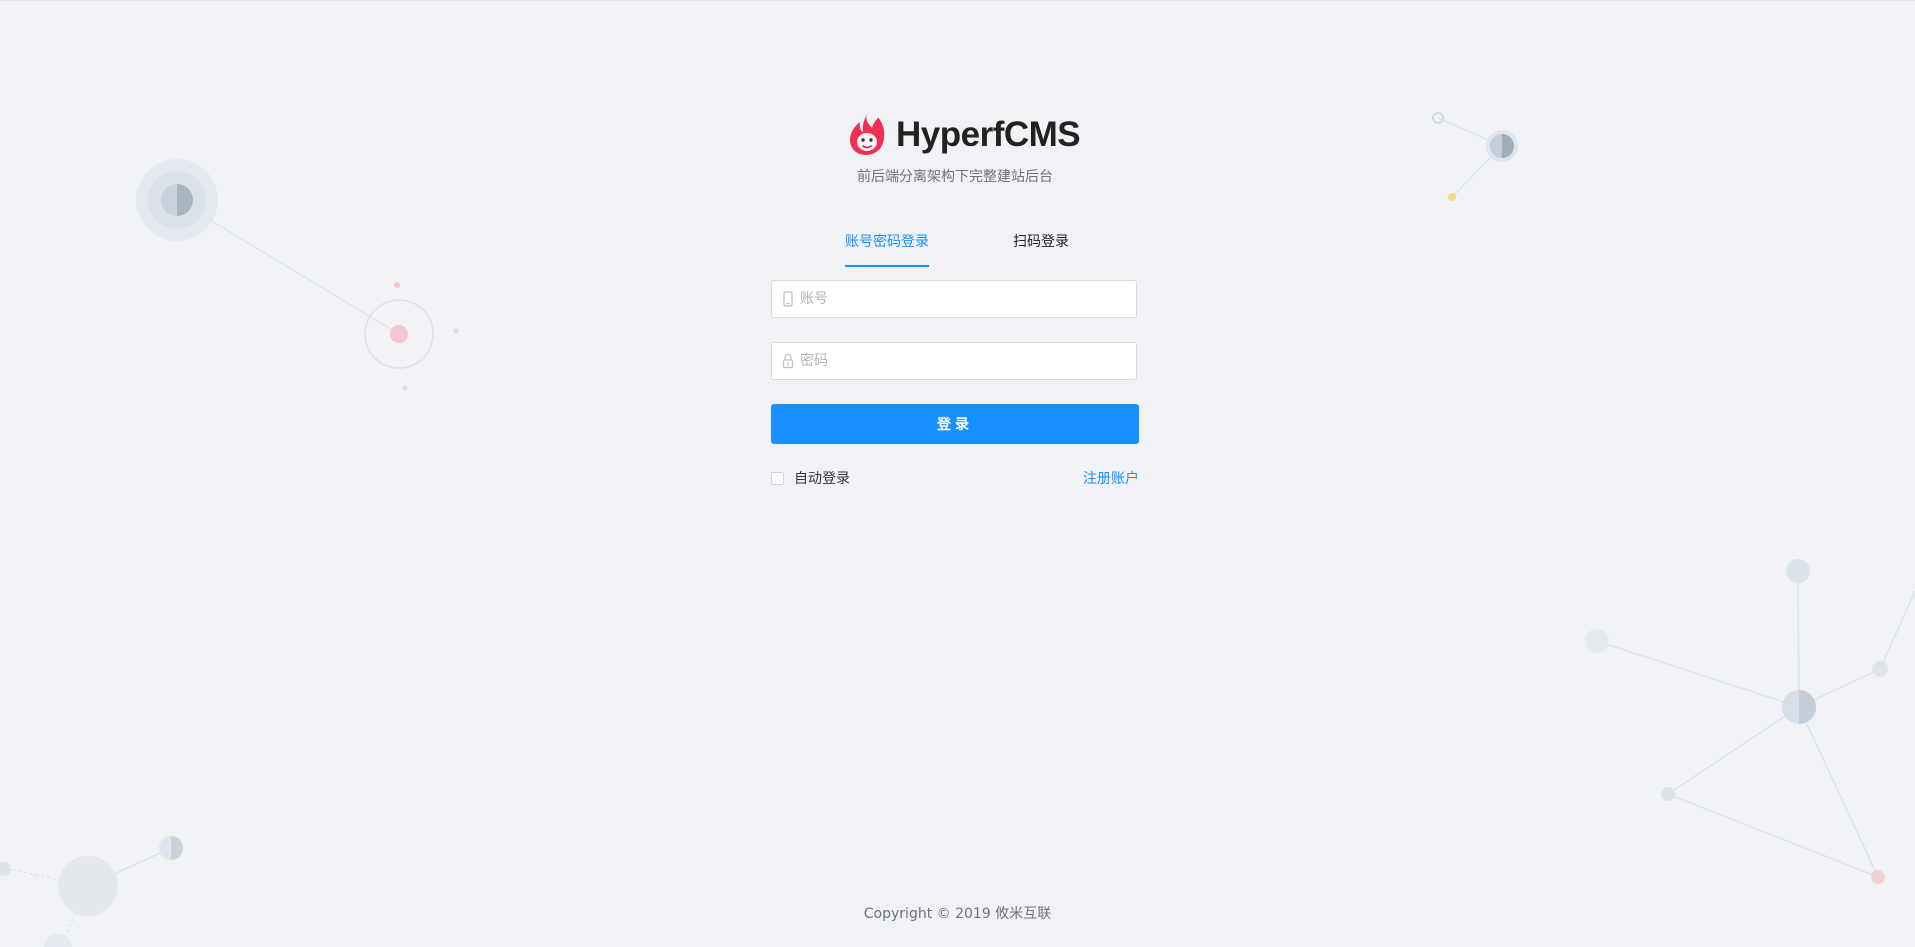 This screenshot has width=1915, height=947. I want to click on checkbox-box, so click(777, 478).